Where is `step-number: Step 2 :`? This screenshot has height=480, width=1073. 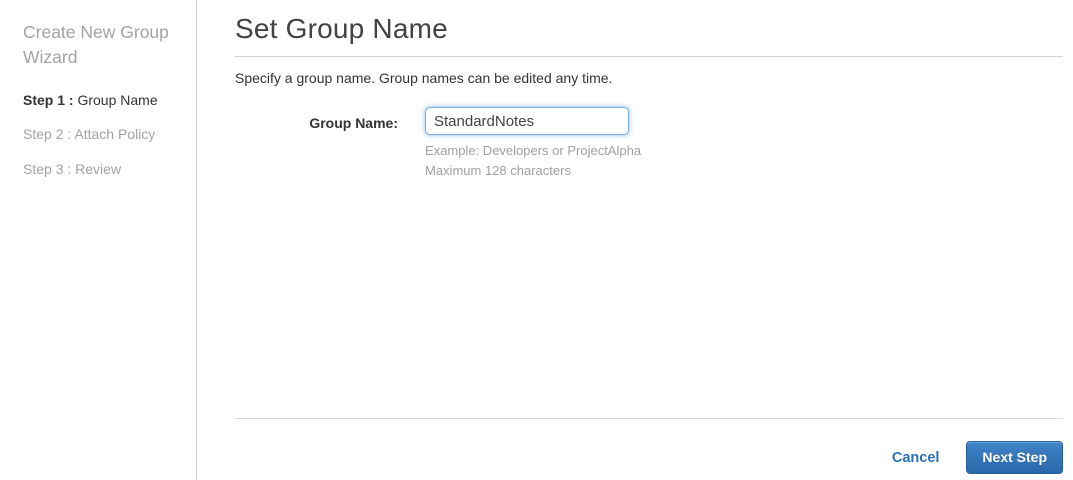
step-number: Step 2 : is located at coordinates (47, 134).